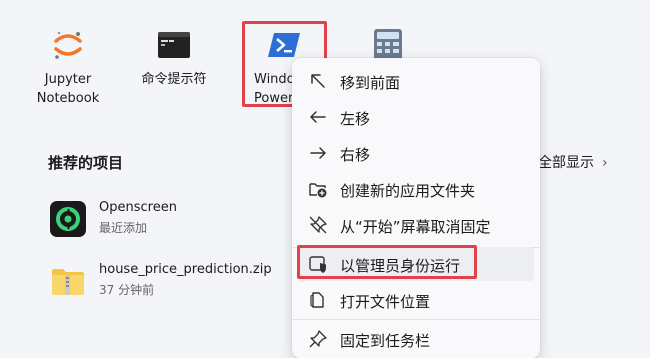 This screenshot has width=650, height=358. Describe the element at coordinates (355, 119) in the screenshot. I see `menu-item-label: 左移` at that location.